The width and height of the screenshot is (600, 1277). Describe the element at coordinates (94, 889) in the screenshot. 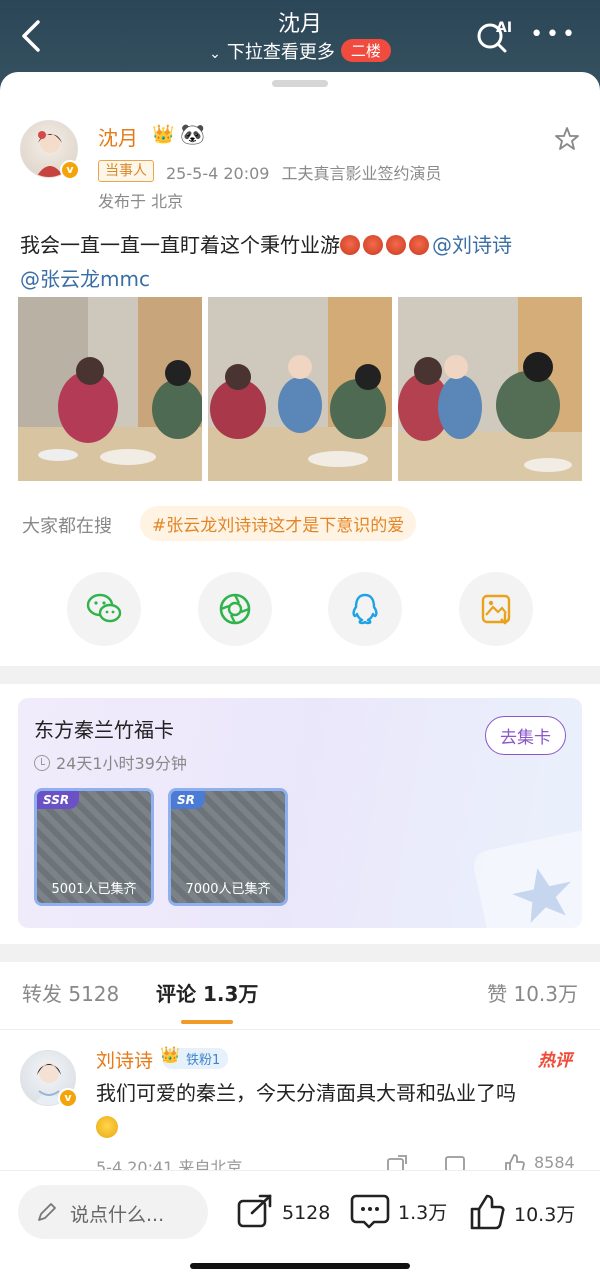

I see `card-collected-count: 5001人已集齐` at that location.